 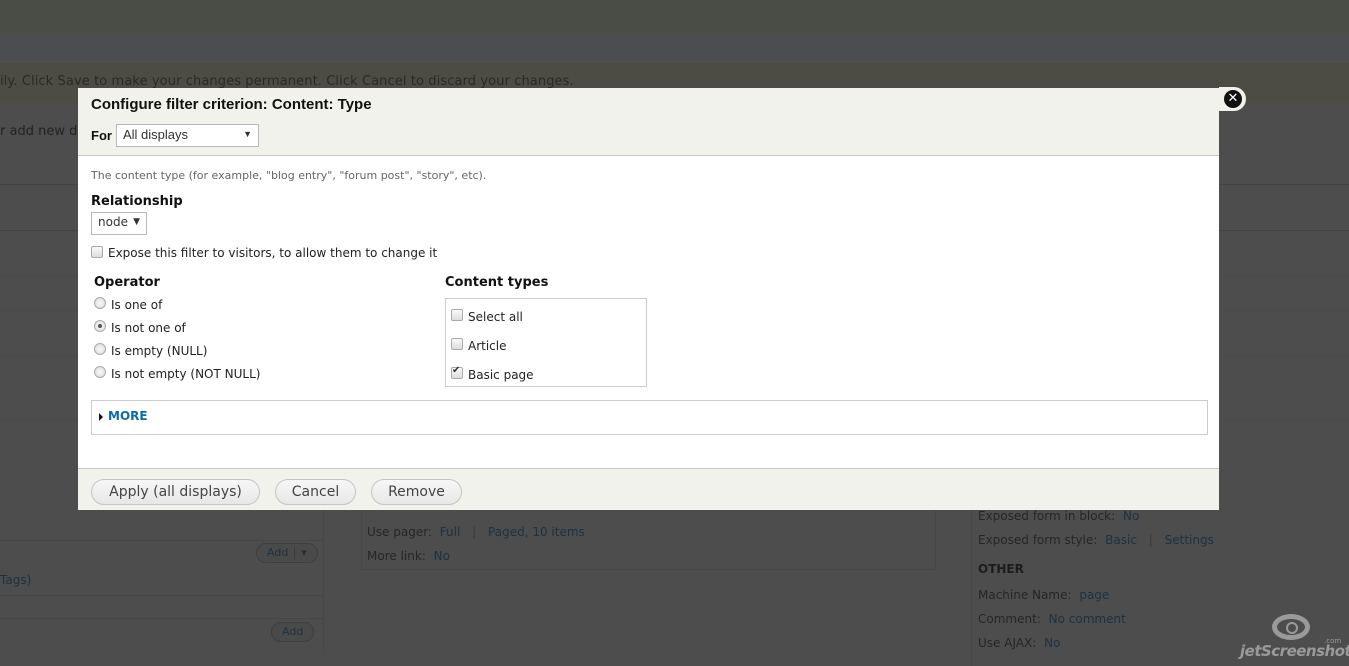 What do you see at coordinates (186, 374) in the screenshot?
I see `operator-option-label: Is not empty (NOT NULL)` at bounding box center [186, 374].